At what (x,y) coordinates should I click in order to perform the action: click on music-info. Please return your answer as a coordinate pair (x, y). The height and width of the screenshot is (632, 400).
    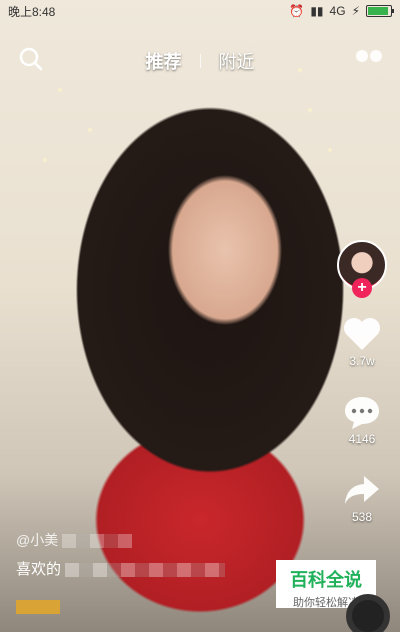
    Looking at the image, I should click on (38, 607).